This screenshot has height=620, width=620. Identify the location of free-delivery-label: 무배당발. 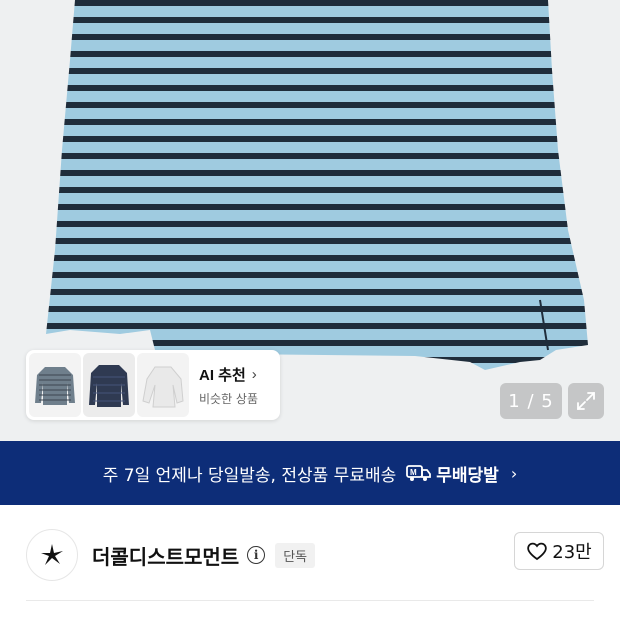
(467, 475).